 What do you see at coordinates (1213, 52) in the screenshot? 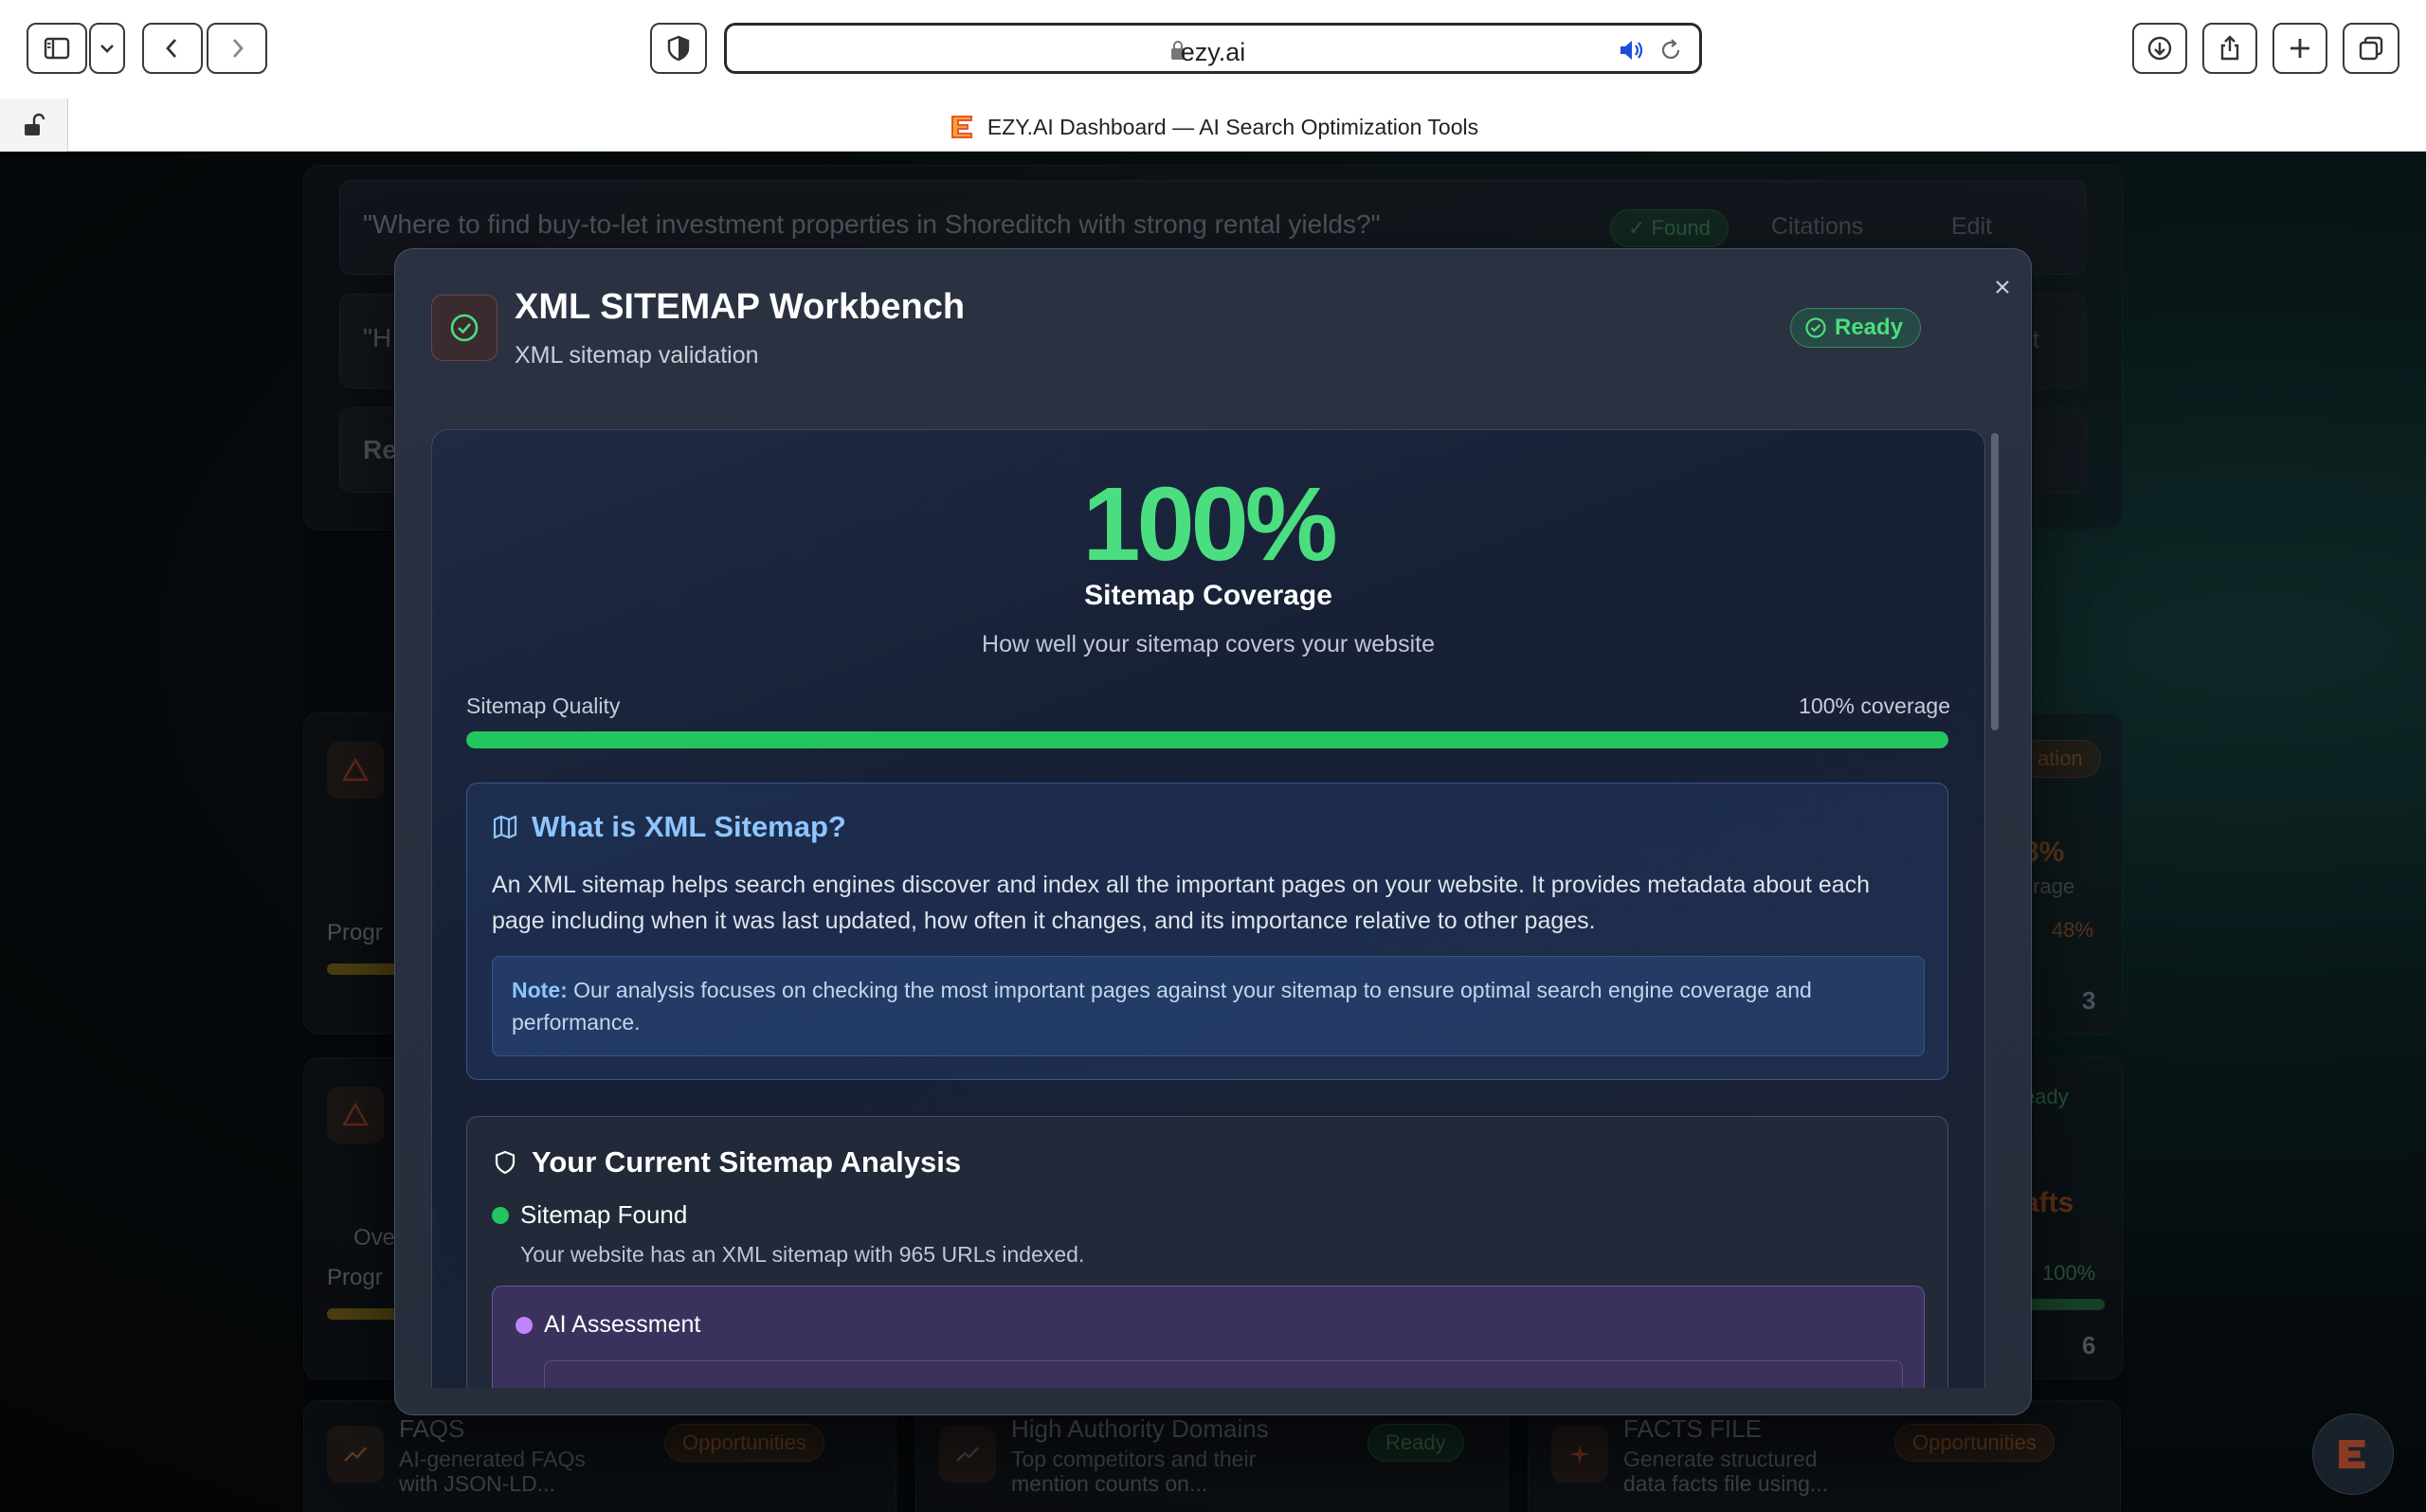
I see `url-text: ezy.ai` at bounding box center [1213, 52].